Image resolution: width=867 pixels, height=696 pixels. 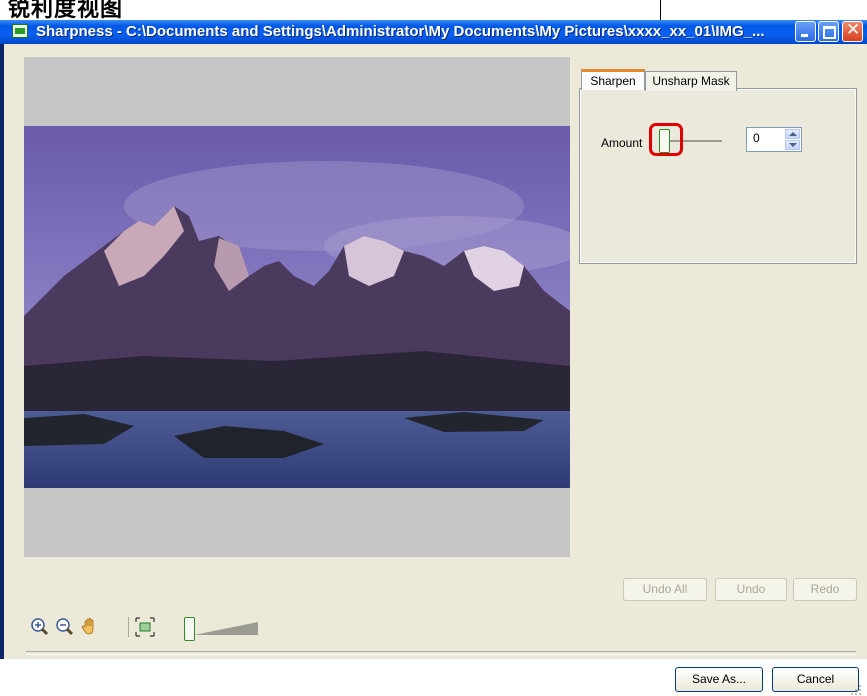 What do you see at coordinates (65, 627) in the screenshot?
I see `zoom-out-icon` at bounding box center [65, 627].